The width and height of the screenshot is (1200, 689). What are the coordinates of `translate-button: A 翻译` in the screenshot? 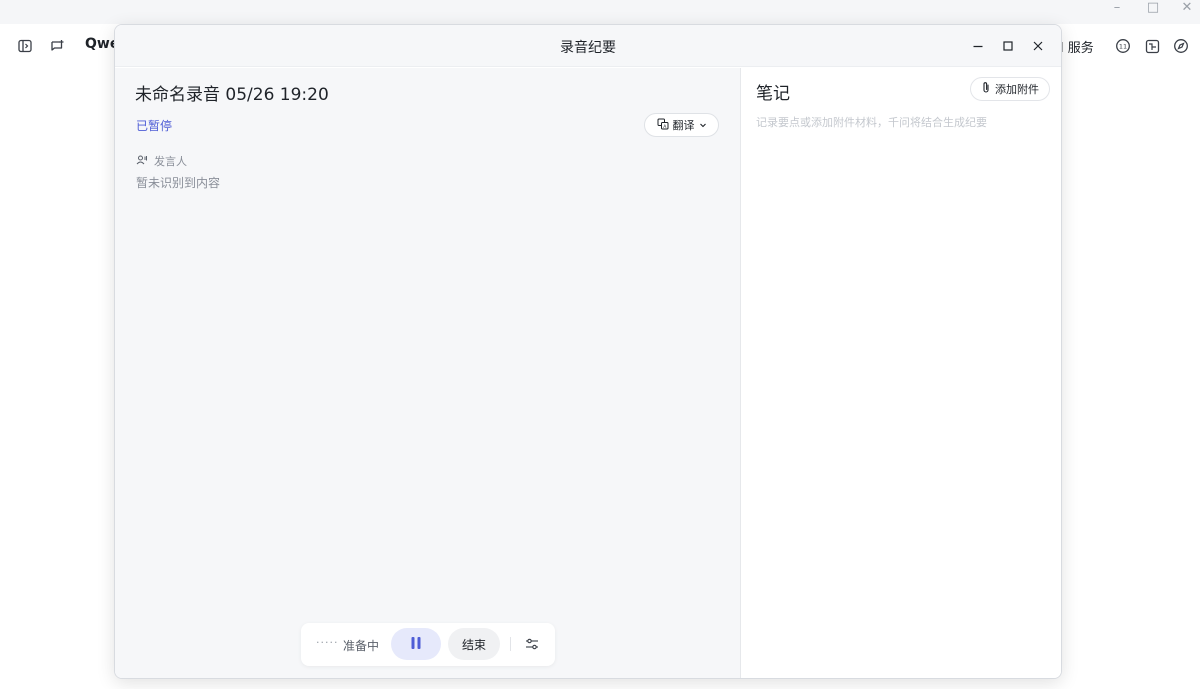 It's located at (681, 125).